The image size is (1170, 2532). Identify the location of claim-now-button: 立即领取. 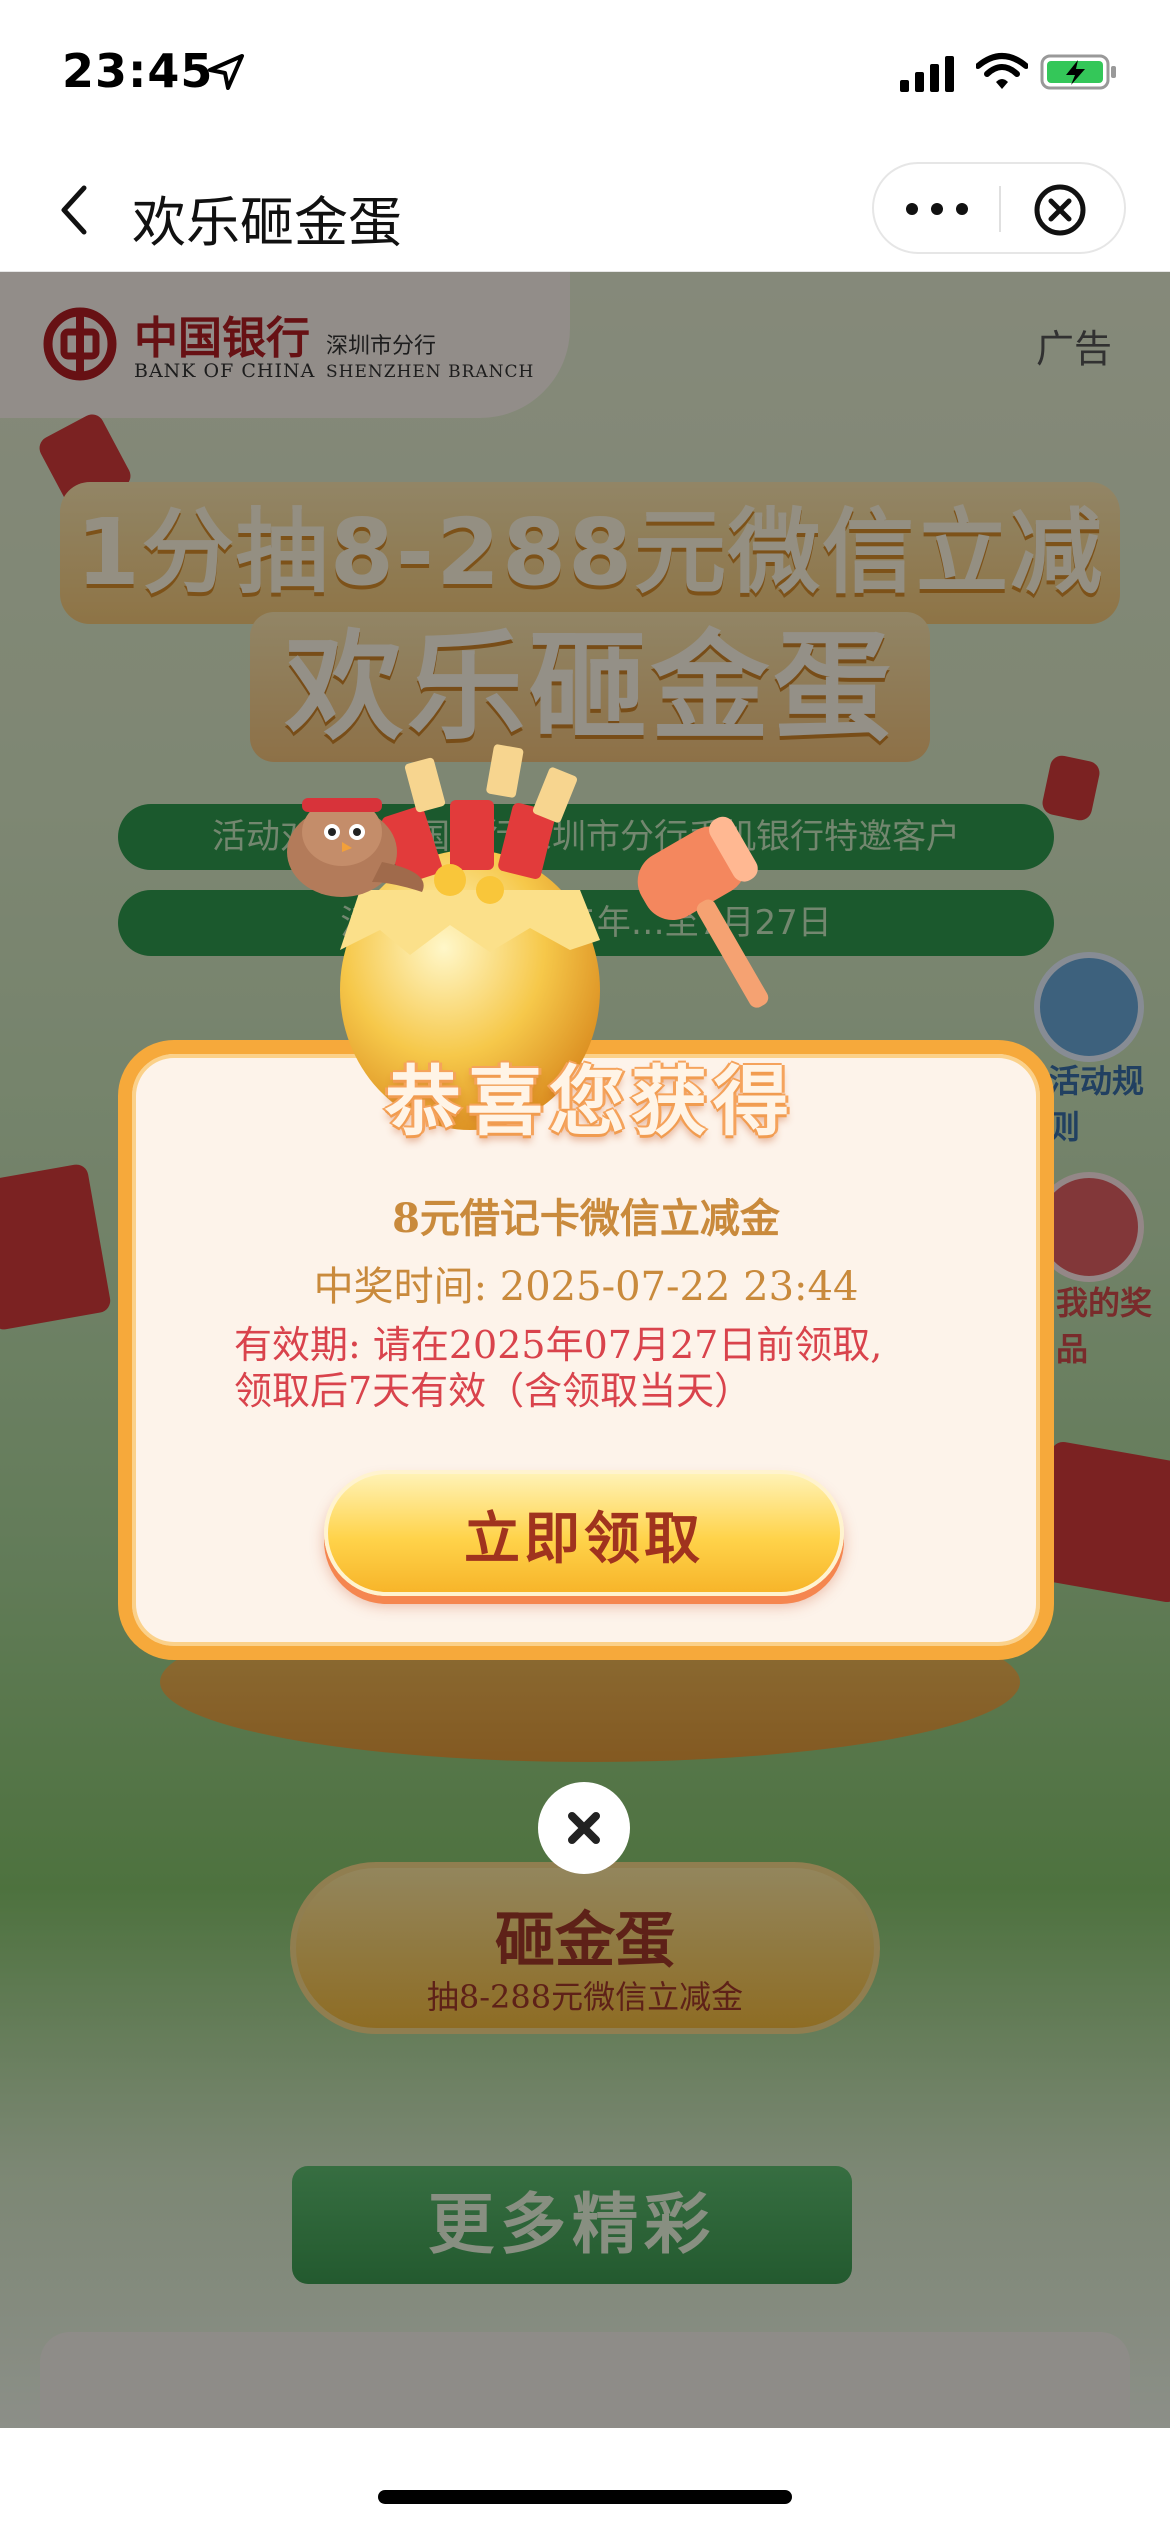
(584, 1533).